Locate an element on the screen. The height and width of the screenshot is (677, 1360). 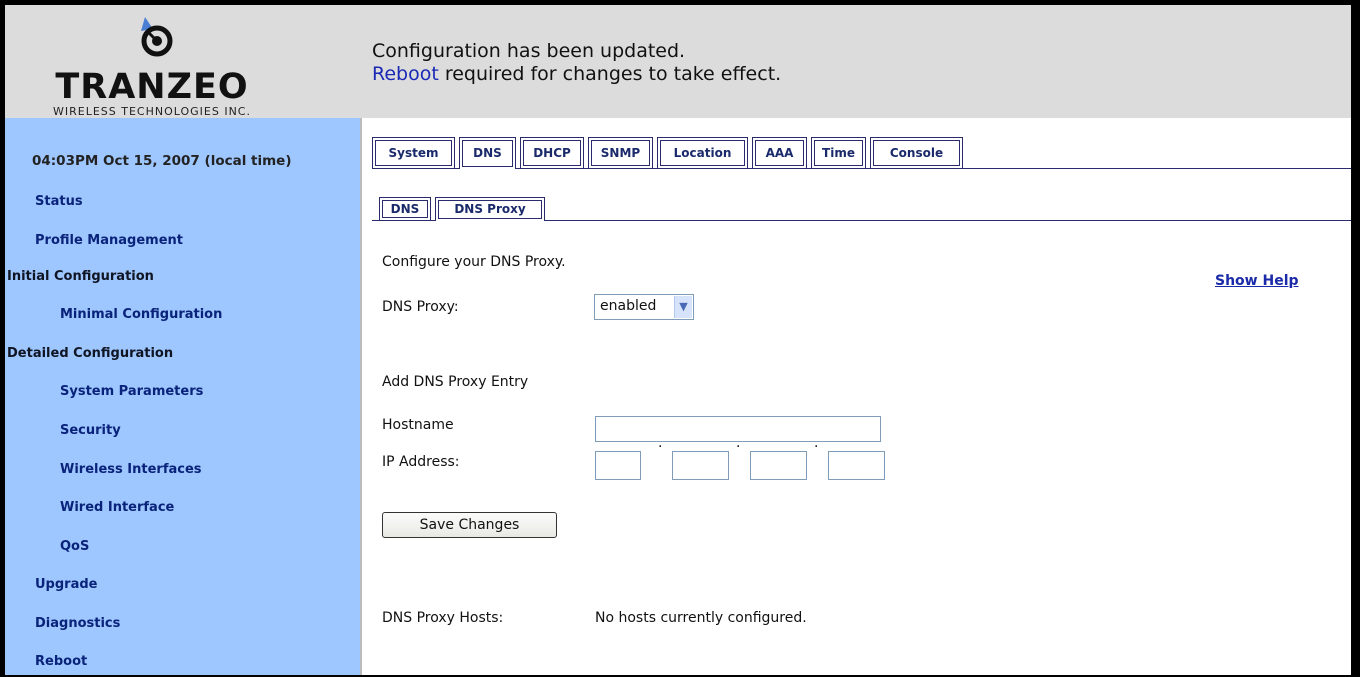
chevron-down-icon: ▼ is located at coordinates (683, 307).